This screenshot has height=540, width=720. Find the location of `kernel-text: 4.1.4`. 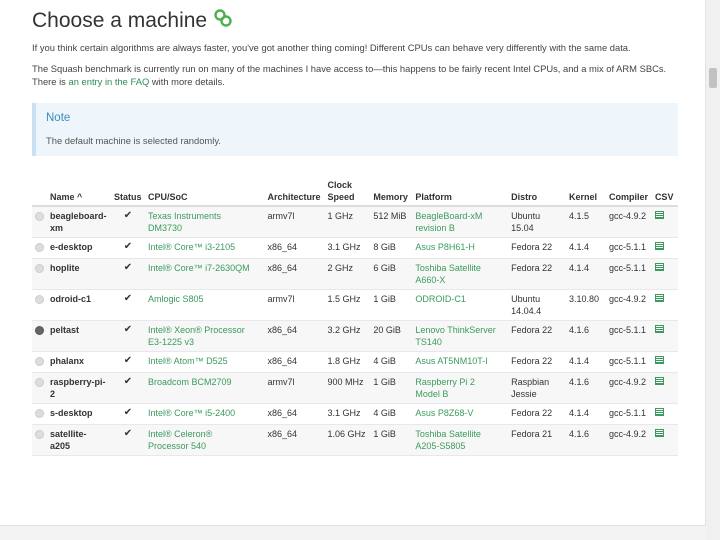

kernel-text: 4.1.4 is located at coordinates (579, 361).